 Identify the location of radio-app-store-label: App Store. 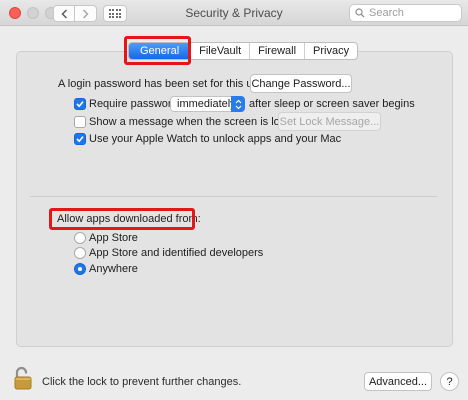
(113, 238).